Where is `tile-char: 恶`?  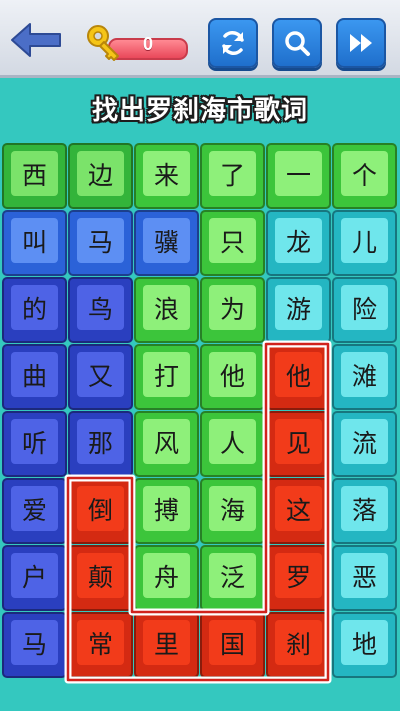 tile-char: 恶 is located at coordinates (364, 575).